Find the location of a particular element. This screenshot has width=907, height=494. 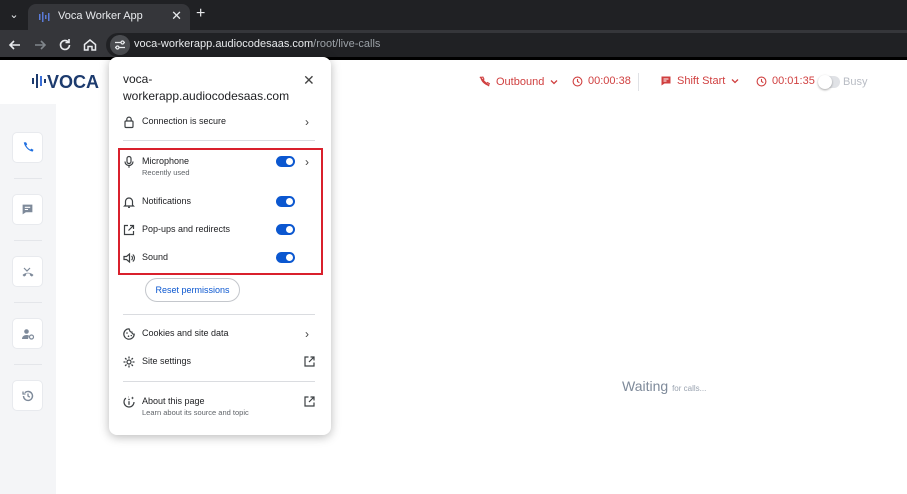

url-path: /root/live-calls is located at coordinates (347, 44).